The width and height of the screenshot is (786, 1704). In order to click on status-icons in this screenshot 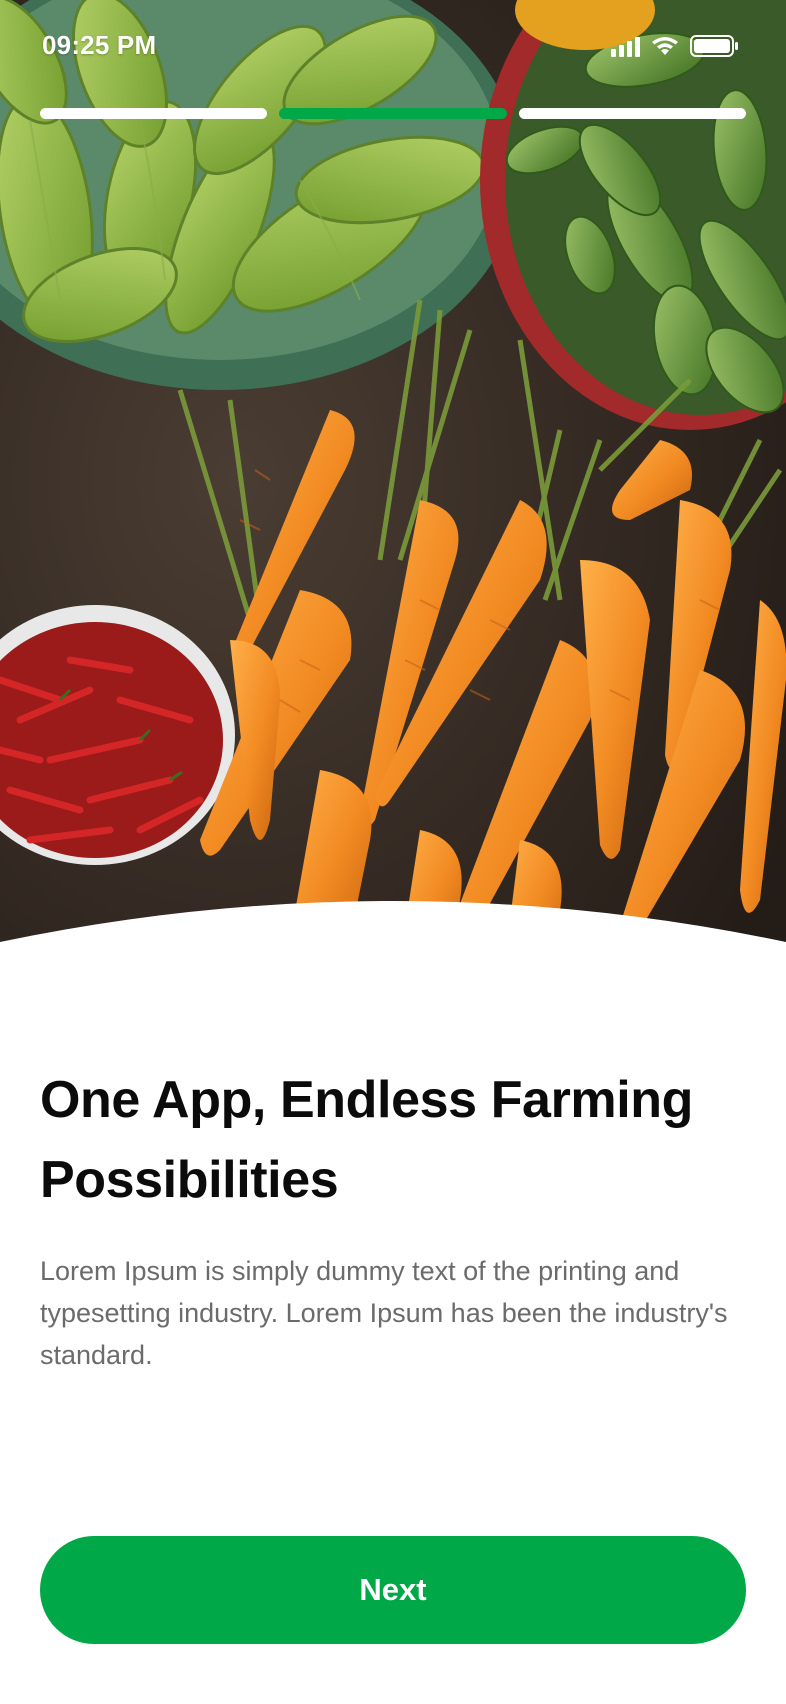, I will do `click(675, 46)`.